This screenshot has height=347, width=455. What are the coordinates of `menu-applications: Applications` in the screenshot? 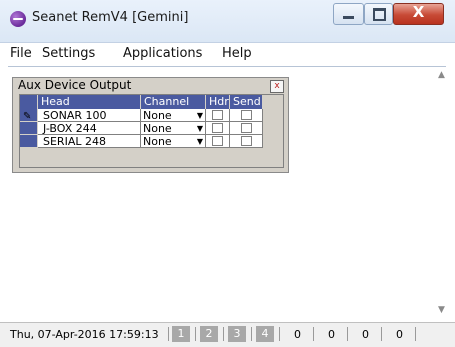 It's located at (162, 53).